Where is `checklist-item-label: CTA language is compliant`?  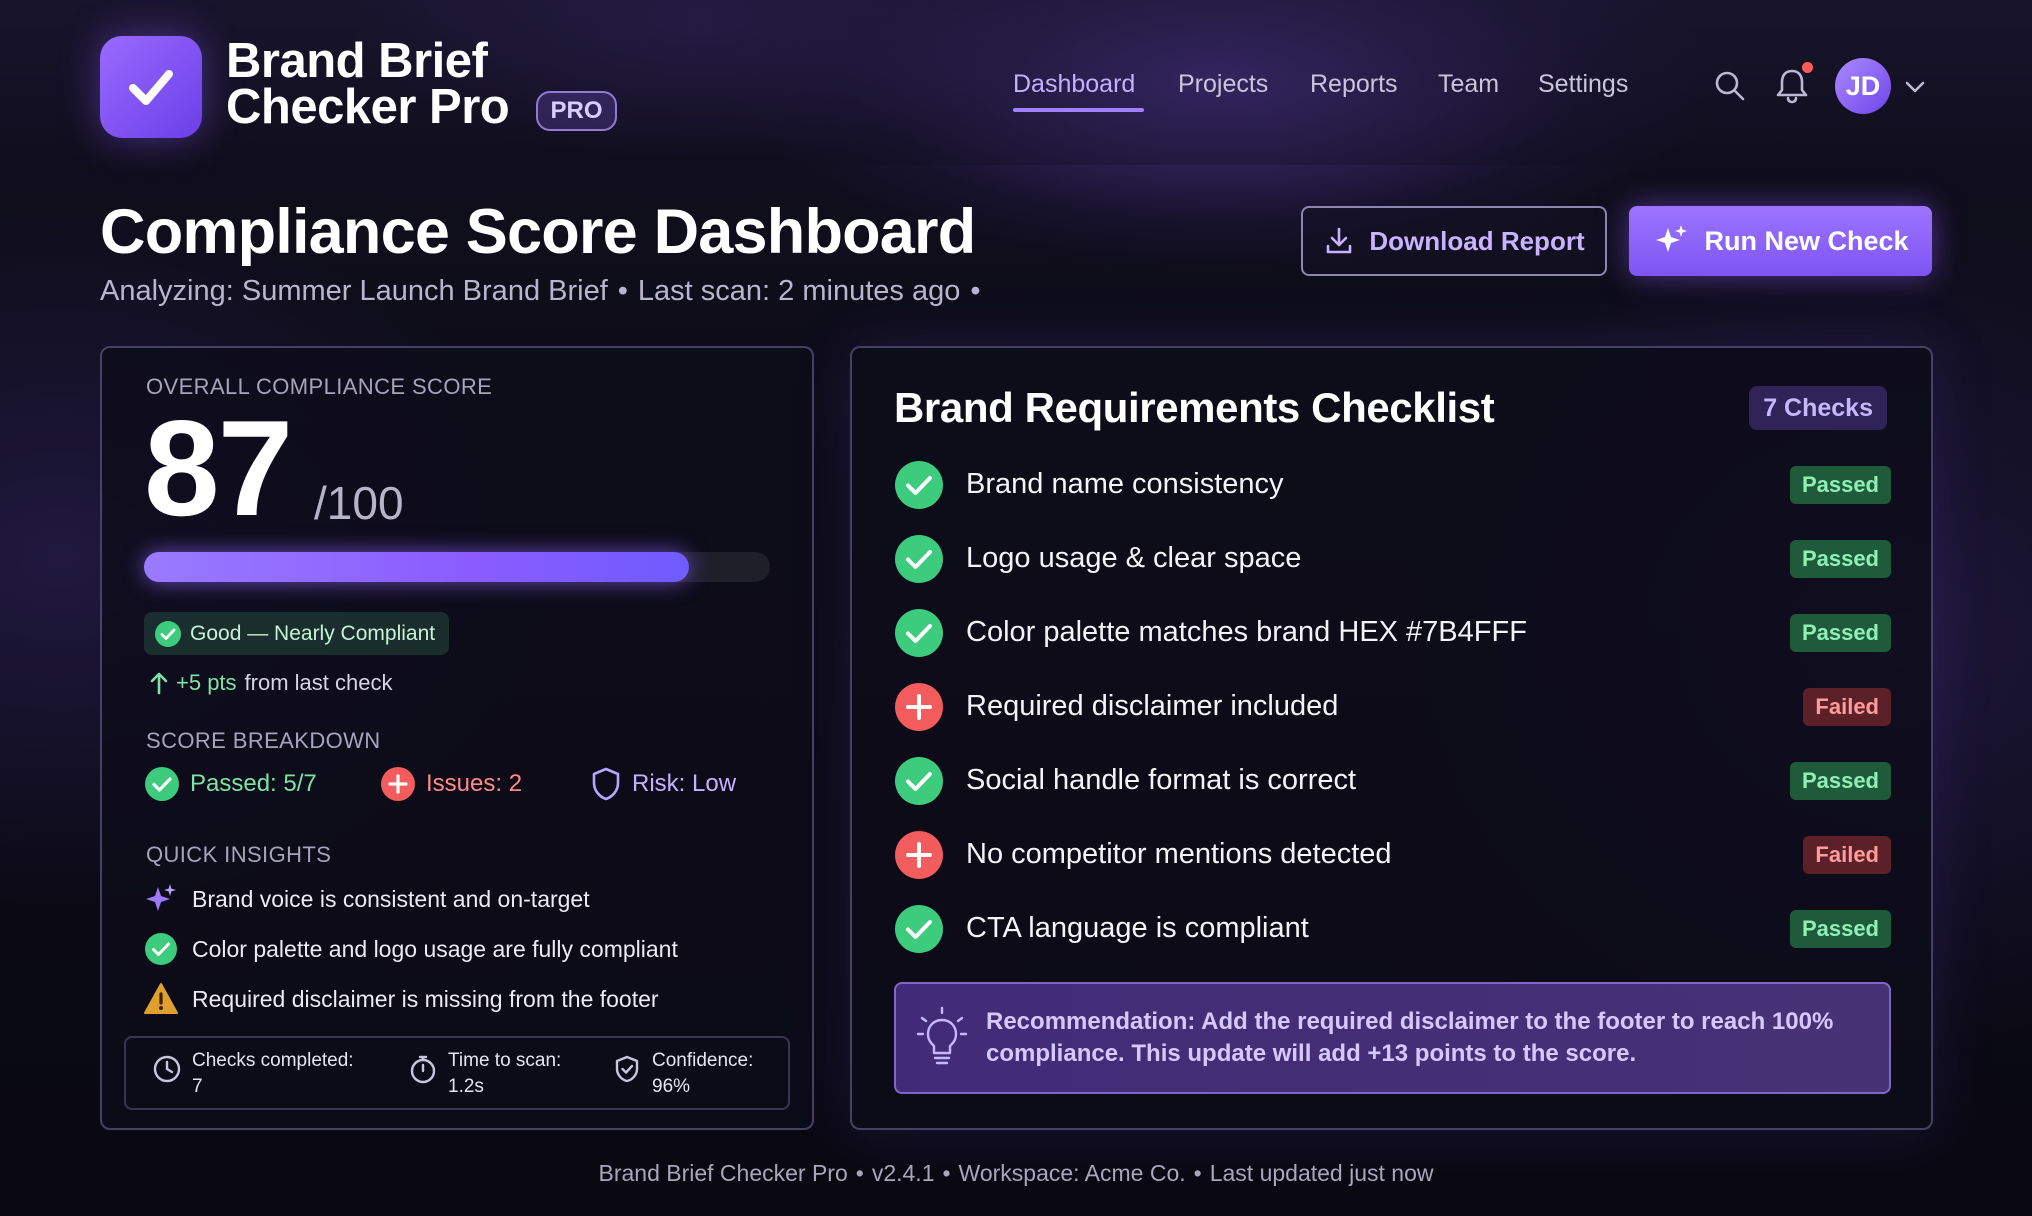
checklist-item-label: CTA language is compliant is located at coordinates (1137, 928).